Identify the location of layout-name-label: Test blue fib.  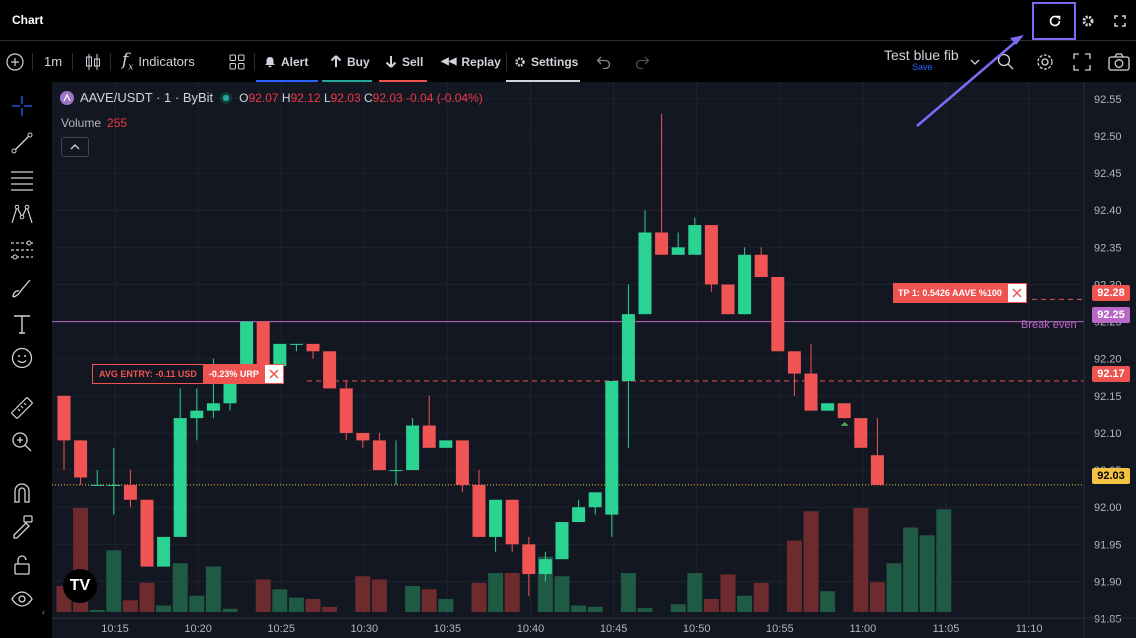
(921, 54).